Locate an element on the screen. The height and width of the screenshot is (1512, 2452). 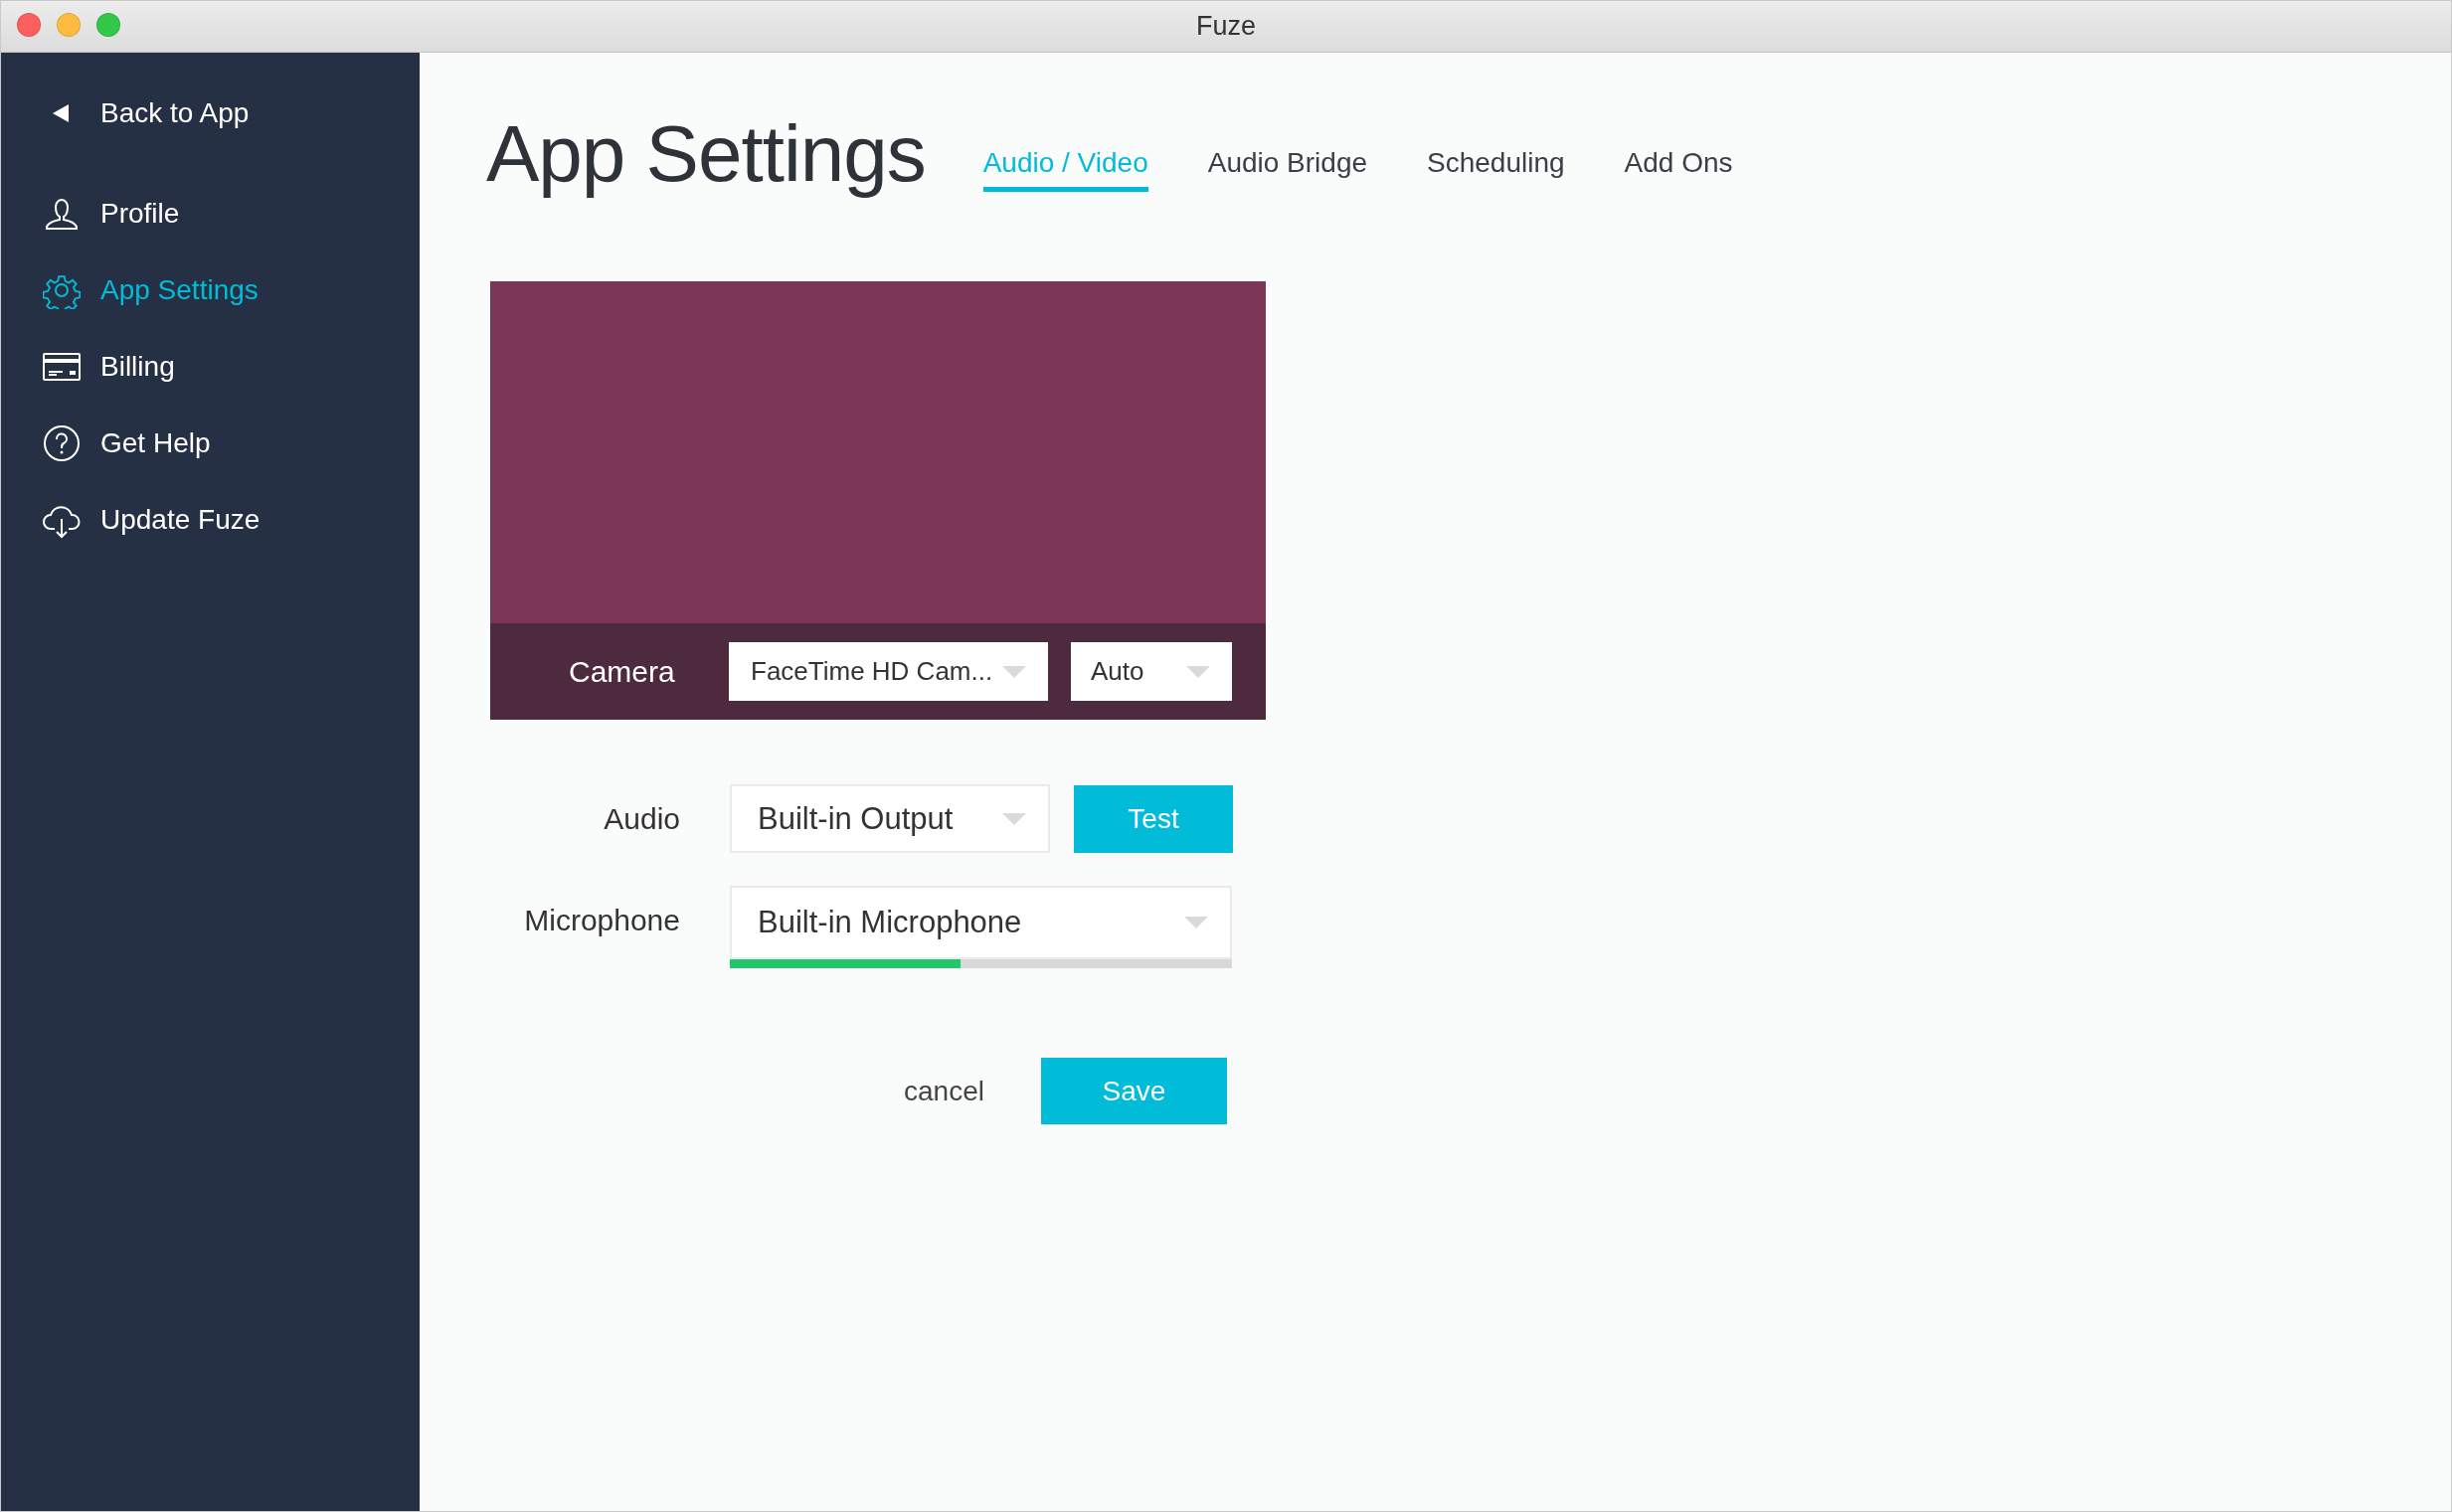
resolution-dropdown: Auto is located at coordinates (1151, 671).